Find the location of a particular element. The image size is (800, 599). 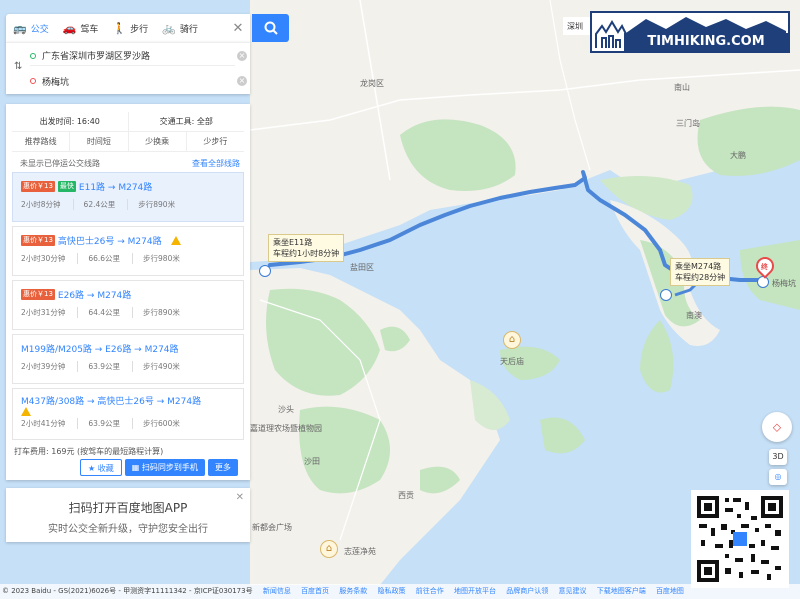

footer-link: 百度首页 is located at coordinates (315, 591).